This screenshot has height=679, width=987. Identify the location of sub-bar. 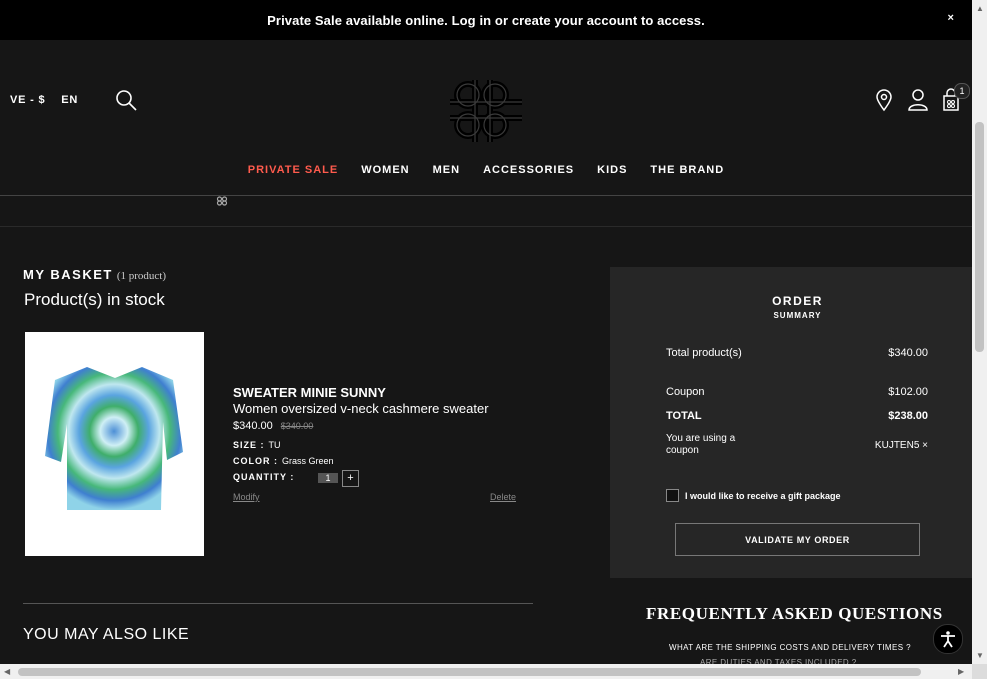
(486, 211).